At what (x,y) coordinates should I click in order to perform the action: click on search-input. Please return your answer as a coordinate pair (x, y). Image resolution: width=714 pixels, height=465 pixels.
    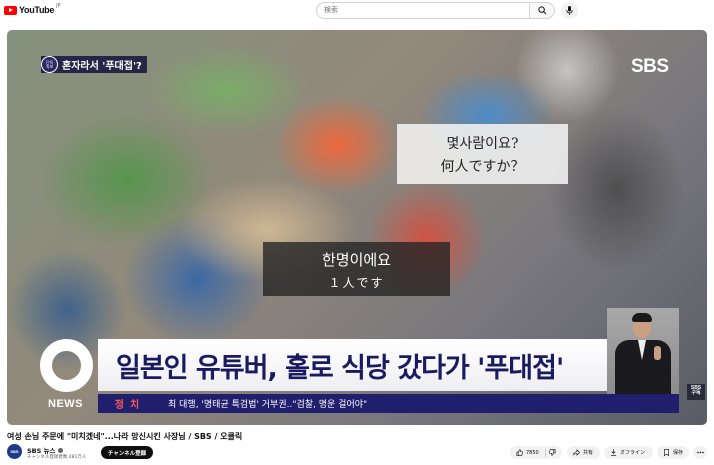
    Looking at the image, I should click on (419, 10).